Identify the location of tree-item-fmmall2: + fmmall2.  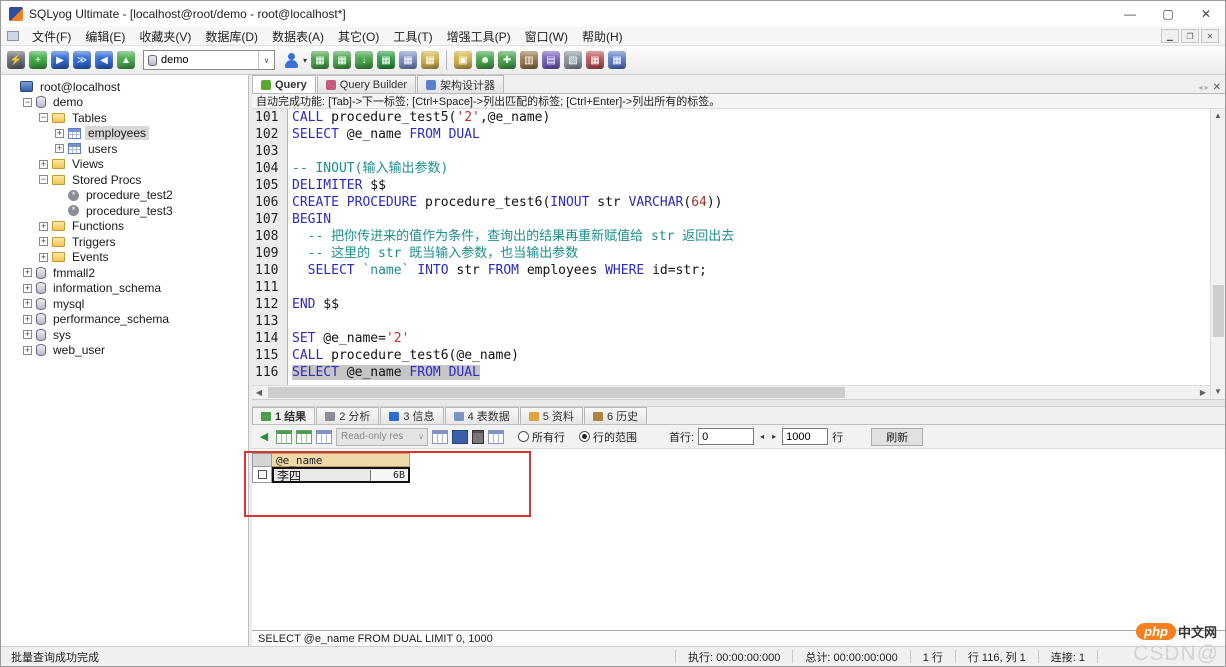
(124, 273).